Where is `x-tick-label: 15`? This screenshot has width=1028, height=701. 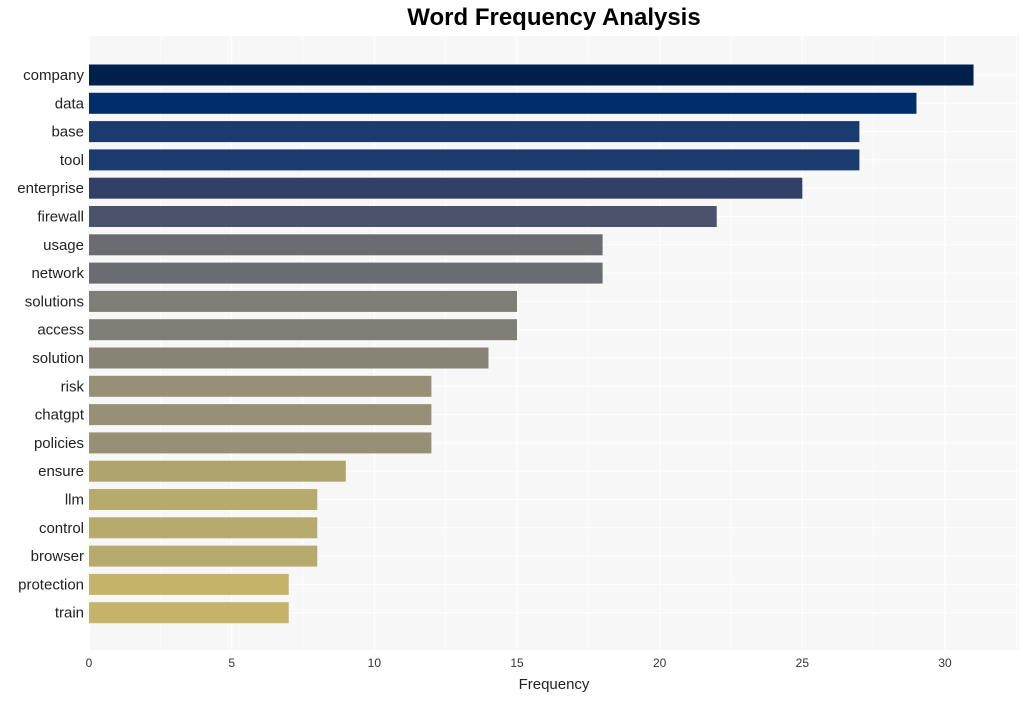
x-tick-label: 15 is located at coordinates (517, 663).